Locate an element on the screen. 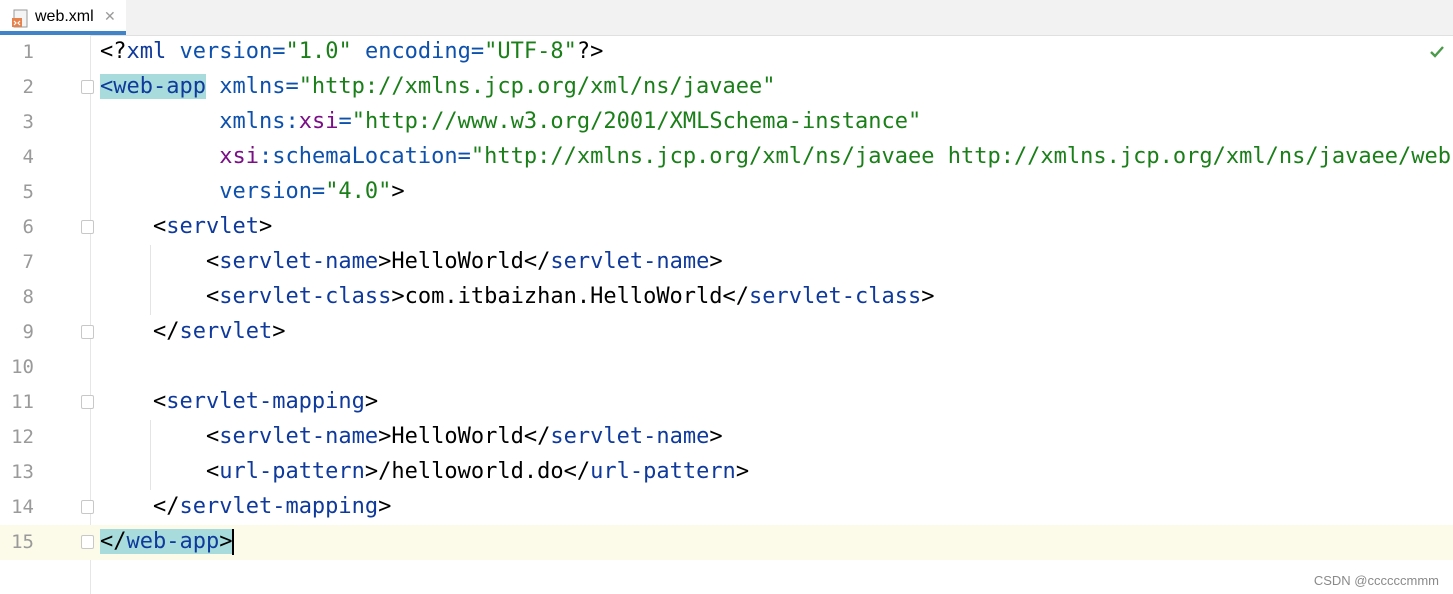 This screenshot has height=594, width=1453. code-line: 14 </servlet-mapping> is located at coordinates (726, 507).